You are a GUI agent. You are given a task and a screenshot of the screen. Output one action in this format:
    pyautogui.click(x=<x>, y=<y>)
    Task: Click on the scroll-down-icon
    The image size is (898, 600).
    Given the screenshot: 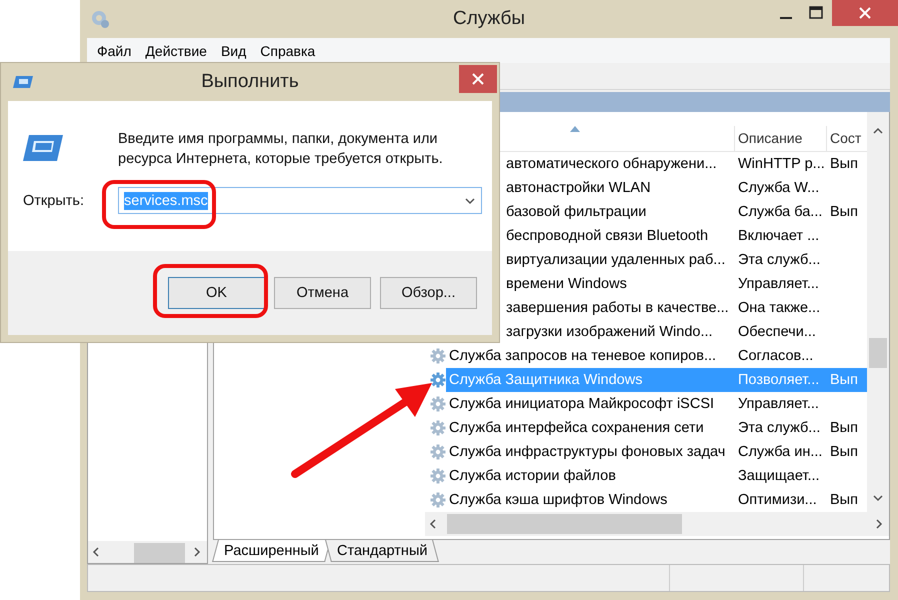 What is the action you would take?
    pyautogui.click(x=878, y=498)
    